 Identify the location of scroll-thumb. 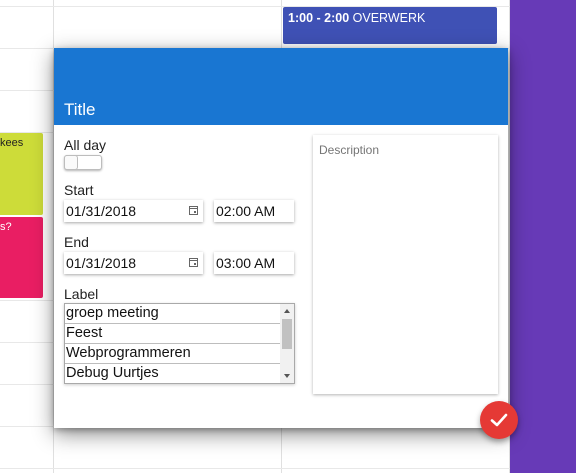
(287, 334).